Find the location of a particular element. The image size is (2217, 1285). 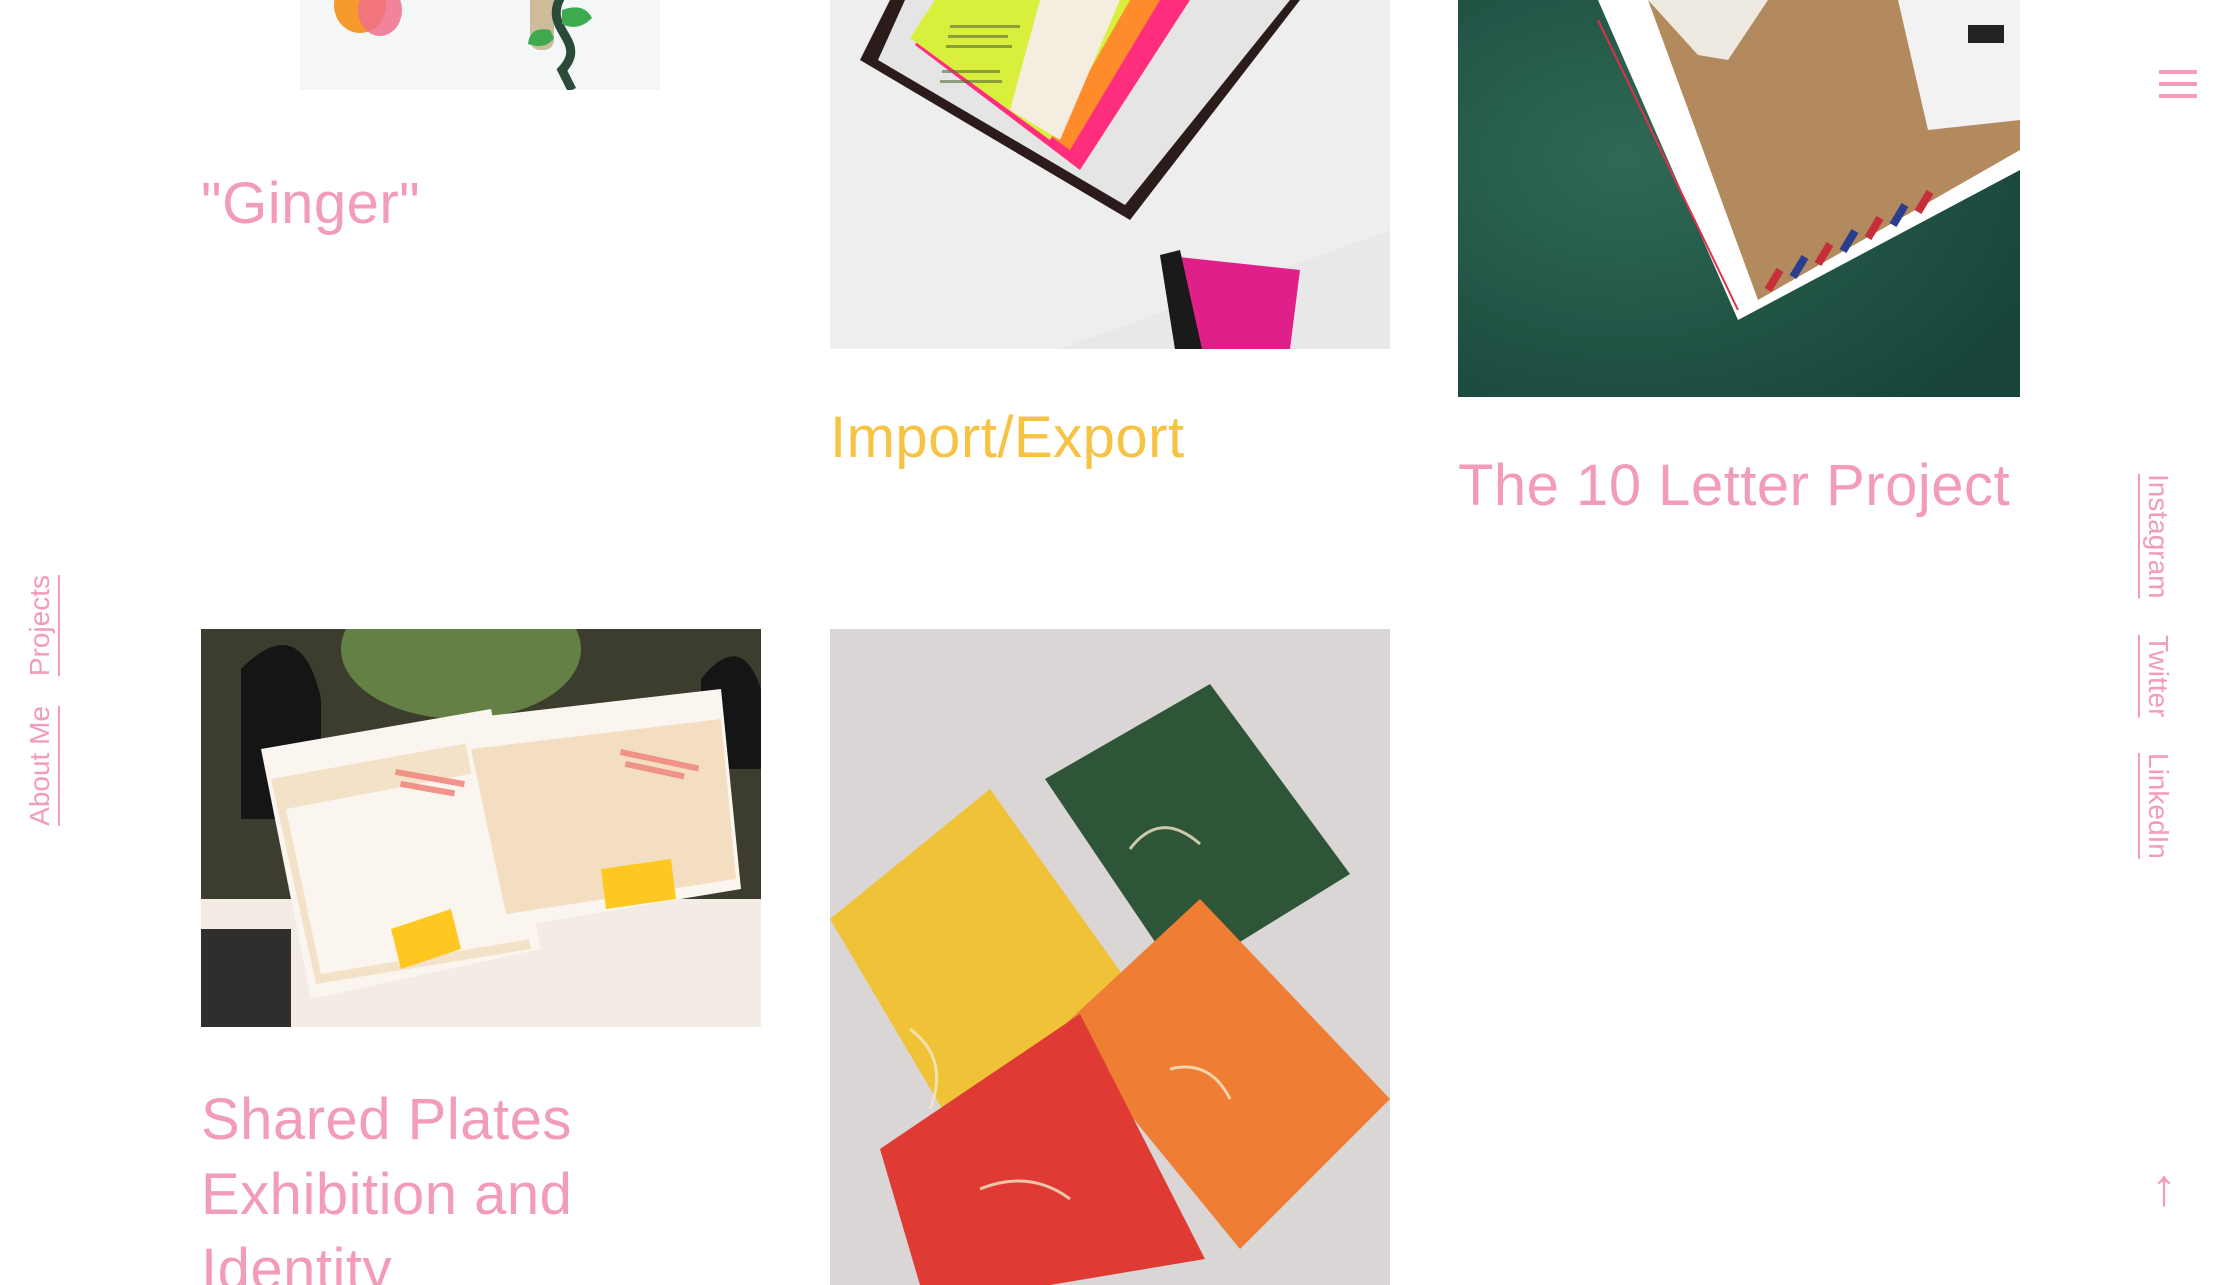

twitter-link: Twitter is located at coordinates (2158, 676).